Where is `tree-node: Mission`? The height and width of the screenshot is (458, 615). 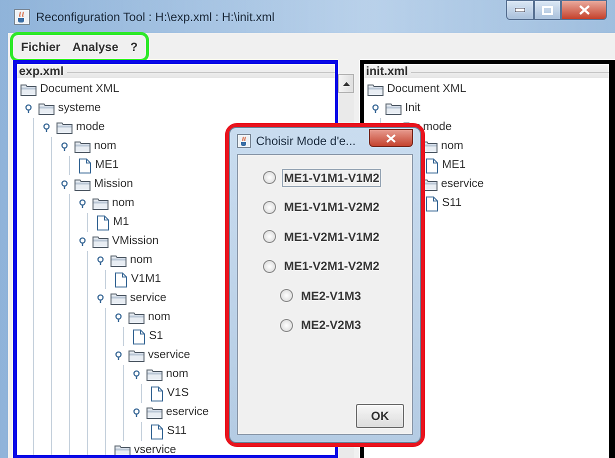 tree-node: Mission is located at coordinates (113, 184).